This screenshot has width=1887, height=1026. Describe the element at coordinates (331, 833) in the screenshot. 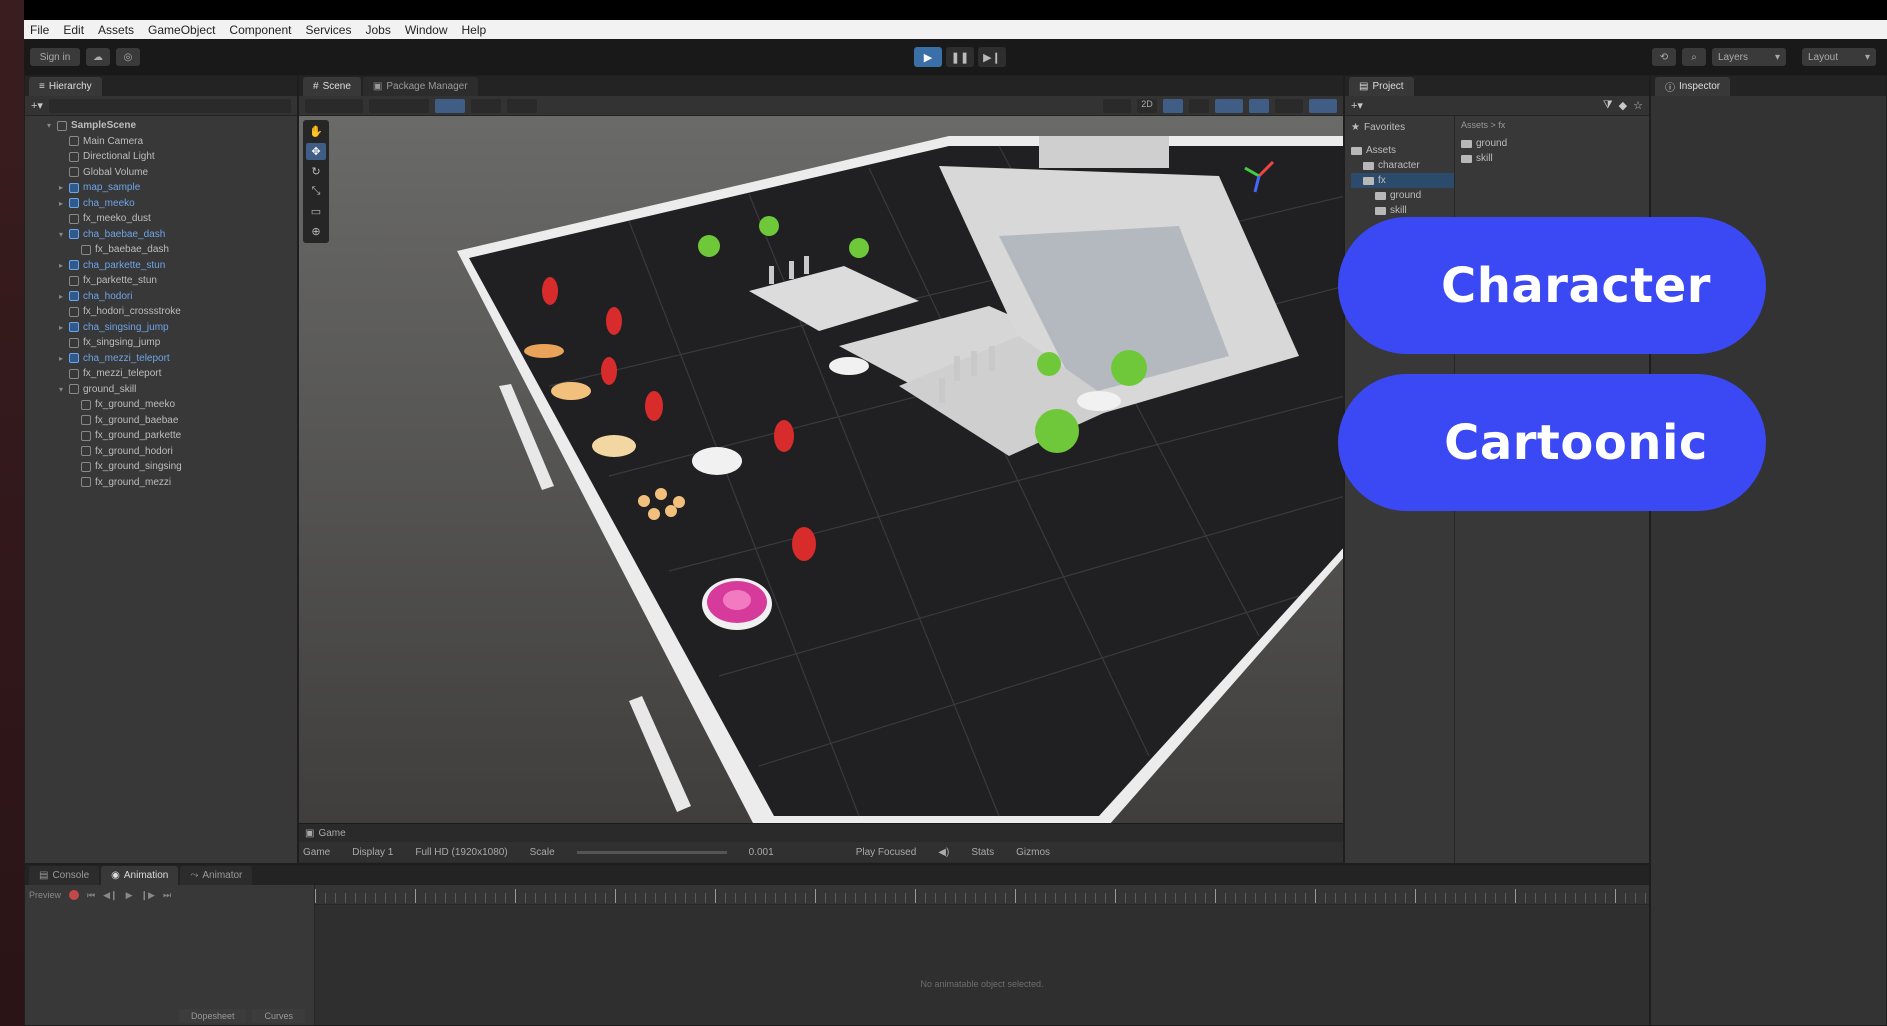

I see `tab-game: Game` at that location.